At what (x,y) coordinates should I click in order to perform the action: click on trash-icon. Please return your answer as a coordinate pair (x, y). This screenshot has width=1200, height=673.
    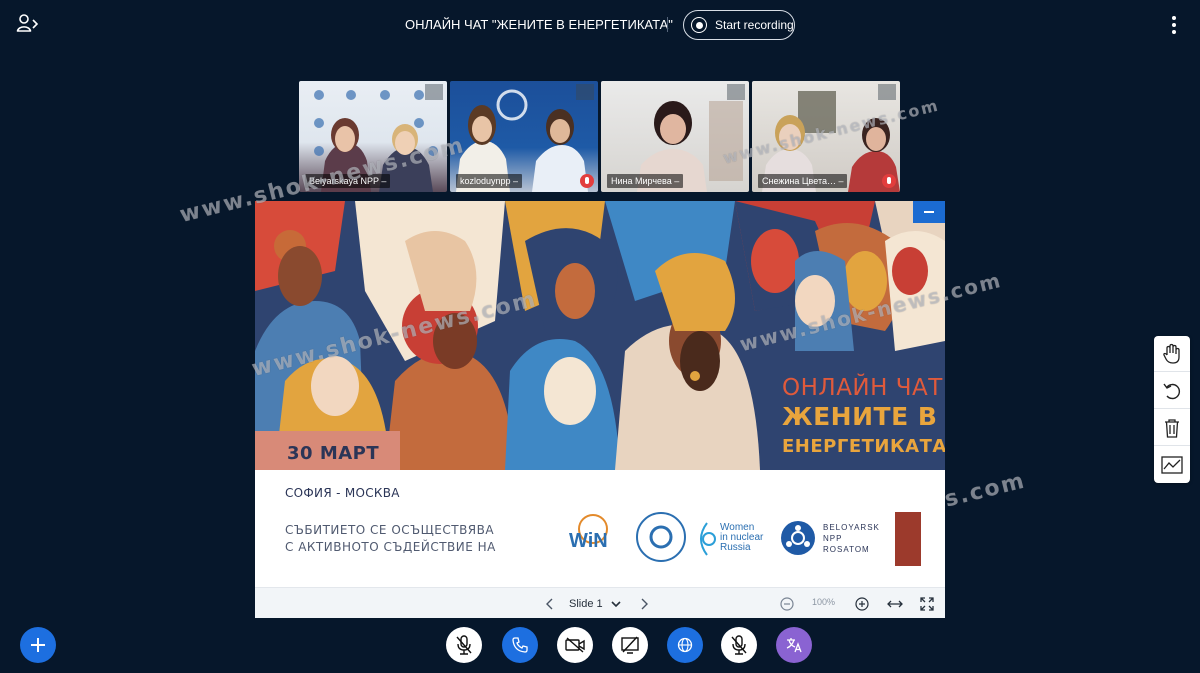
    Looking at the image, I should click on (1172, 428).